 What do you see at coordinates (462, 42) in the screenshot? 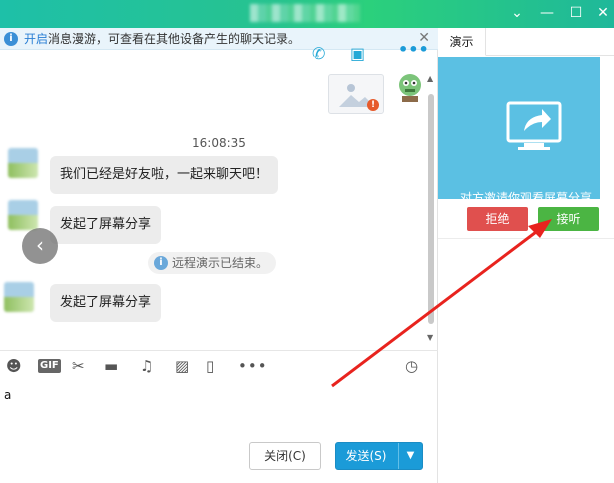
I see `tab-presentation: 演示` at bounding box center [462, 42].